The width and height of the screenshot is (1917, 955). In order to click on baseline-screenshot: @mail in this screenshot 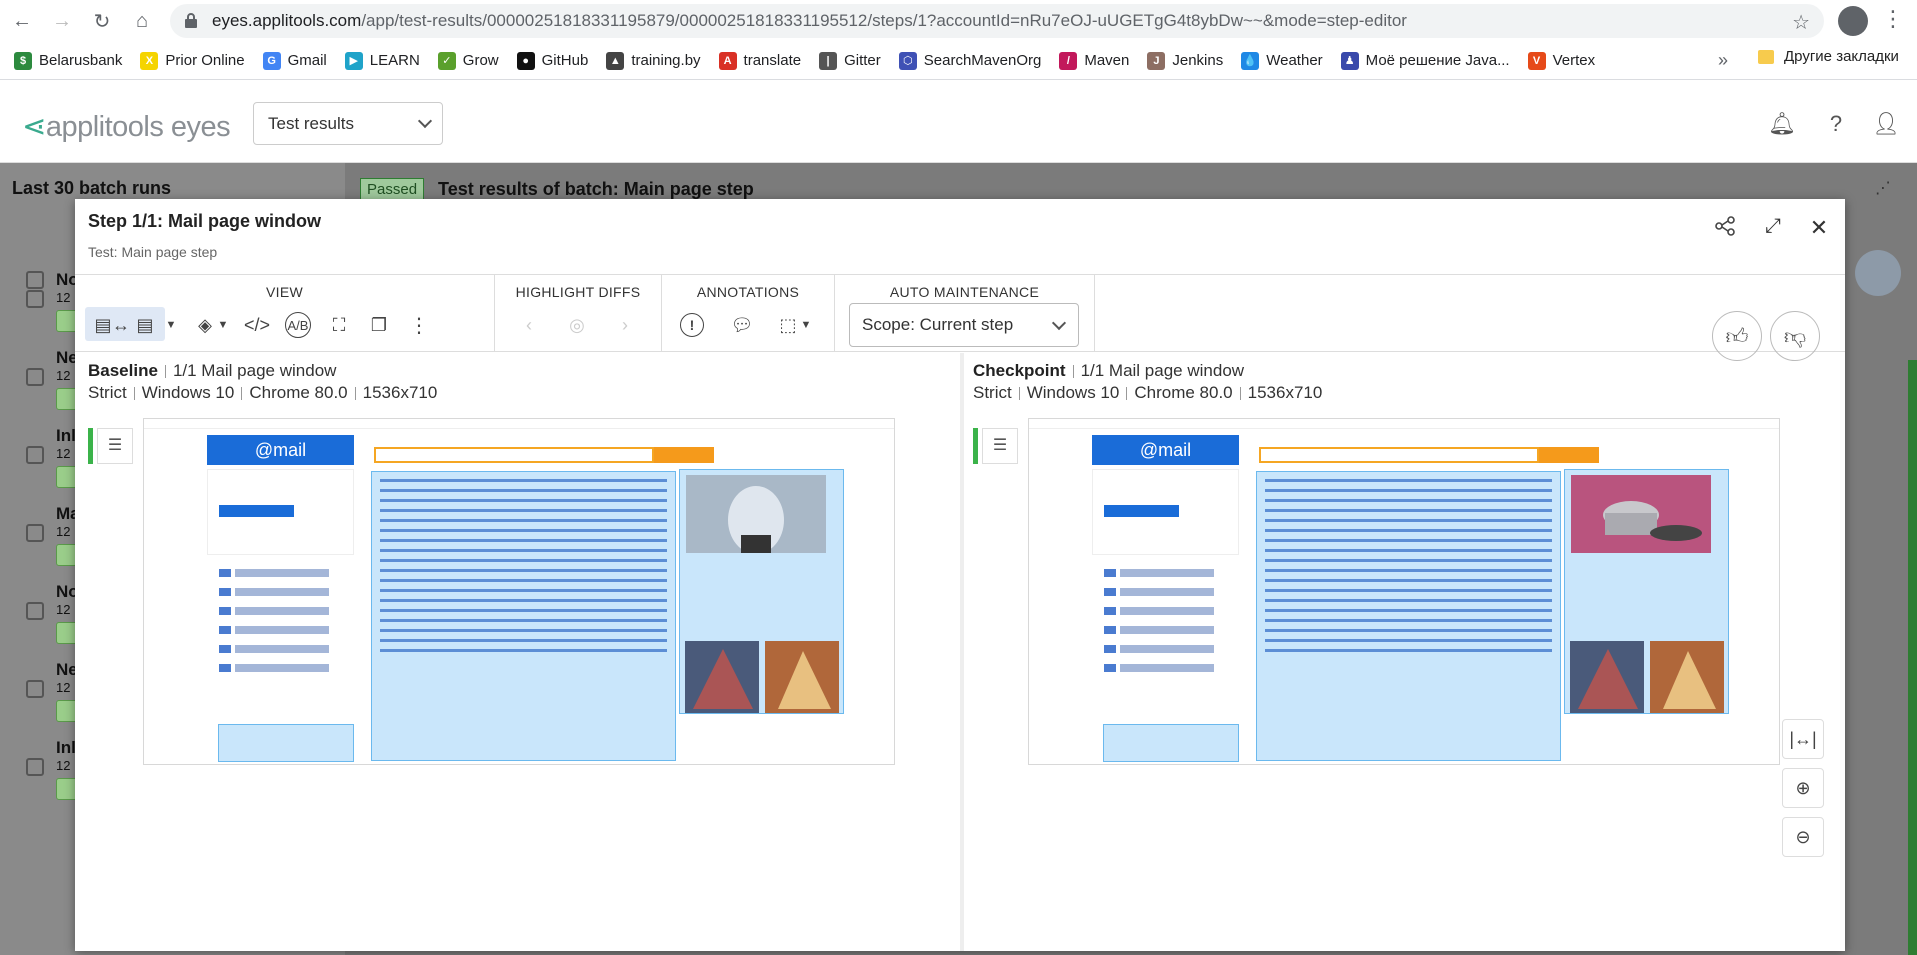, I will do `click(519, 591)`.